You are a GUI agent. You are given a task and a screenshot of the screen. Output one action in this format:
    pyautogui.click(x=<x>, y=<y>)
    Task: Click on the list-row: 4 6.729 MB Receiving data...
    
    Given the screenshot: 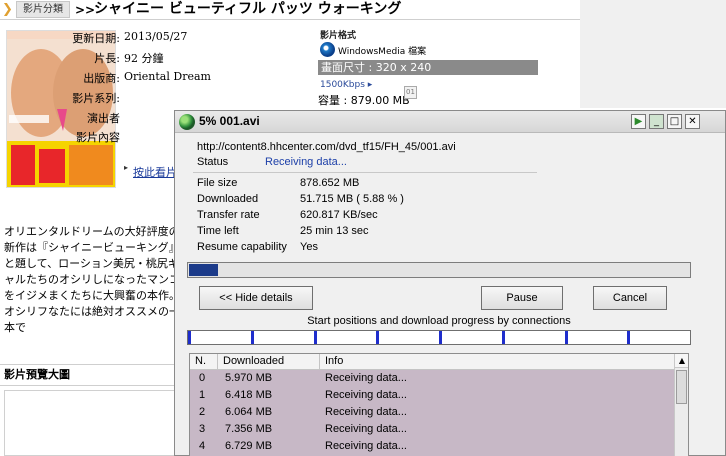 What is the action you would take?
    pyautogui.click(x=432, y=446)
    